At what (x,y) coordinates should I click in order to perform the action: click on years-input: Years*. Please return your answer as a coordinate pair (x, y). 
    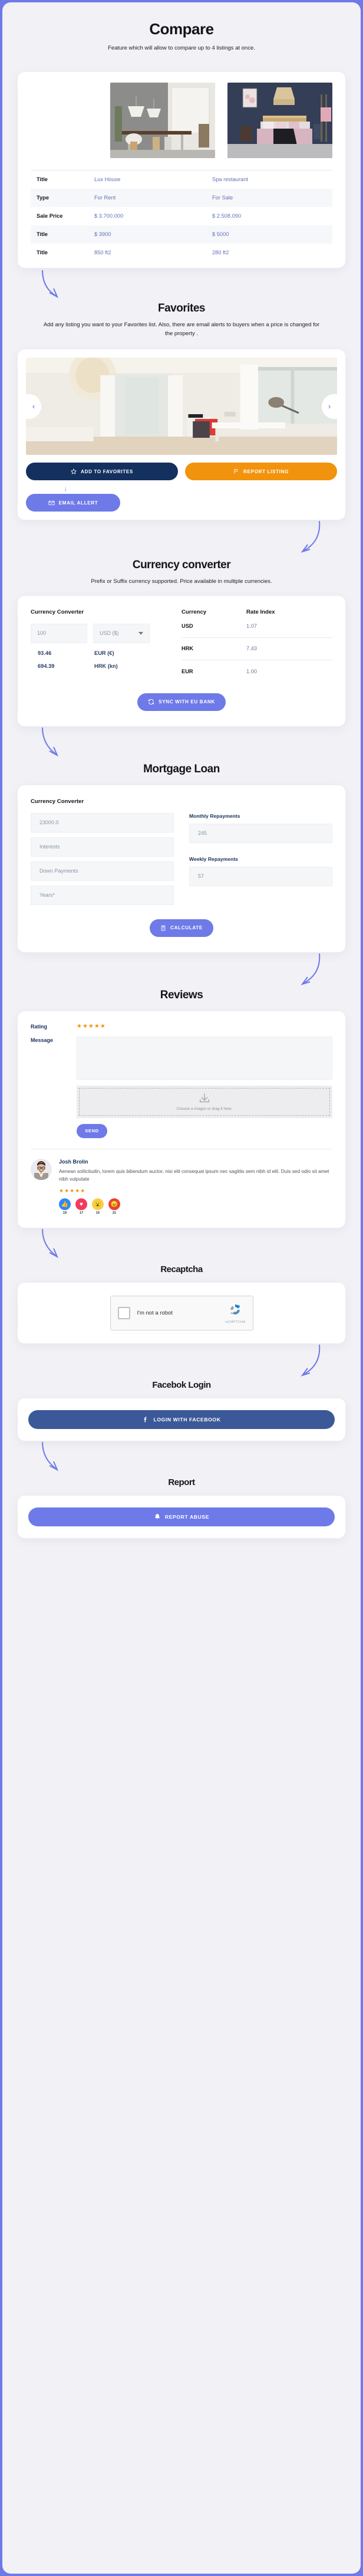
    Looking at the image, I should click on (102, 895).